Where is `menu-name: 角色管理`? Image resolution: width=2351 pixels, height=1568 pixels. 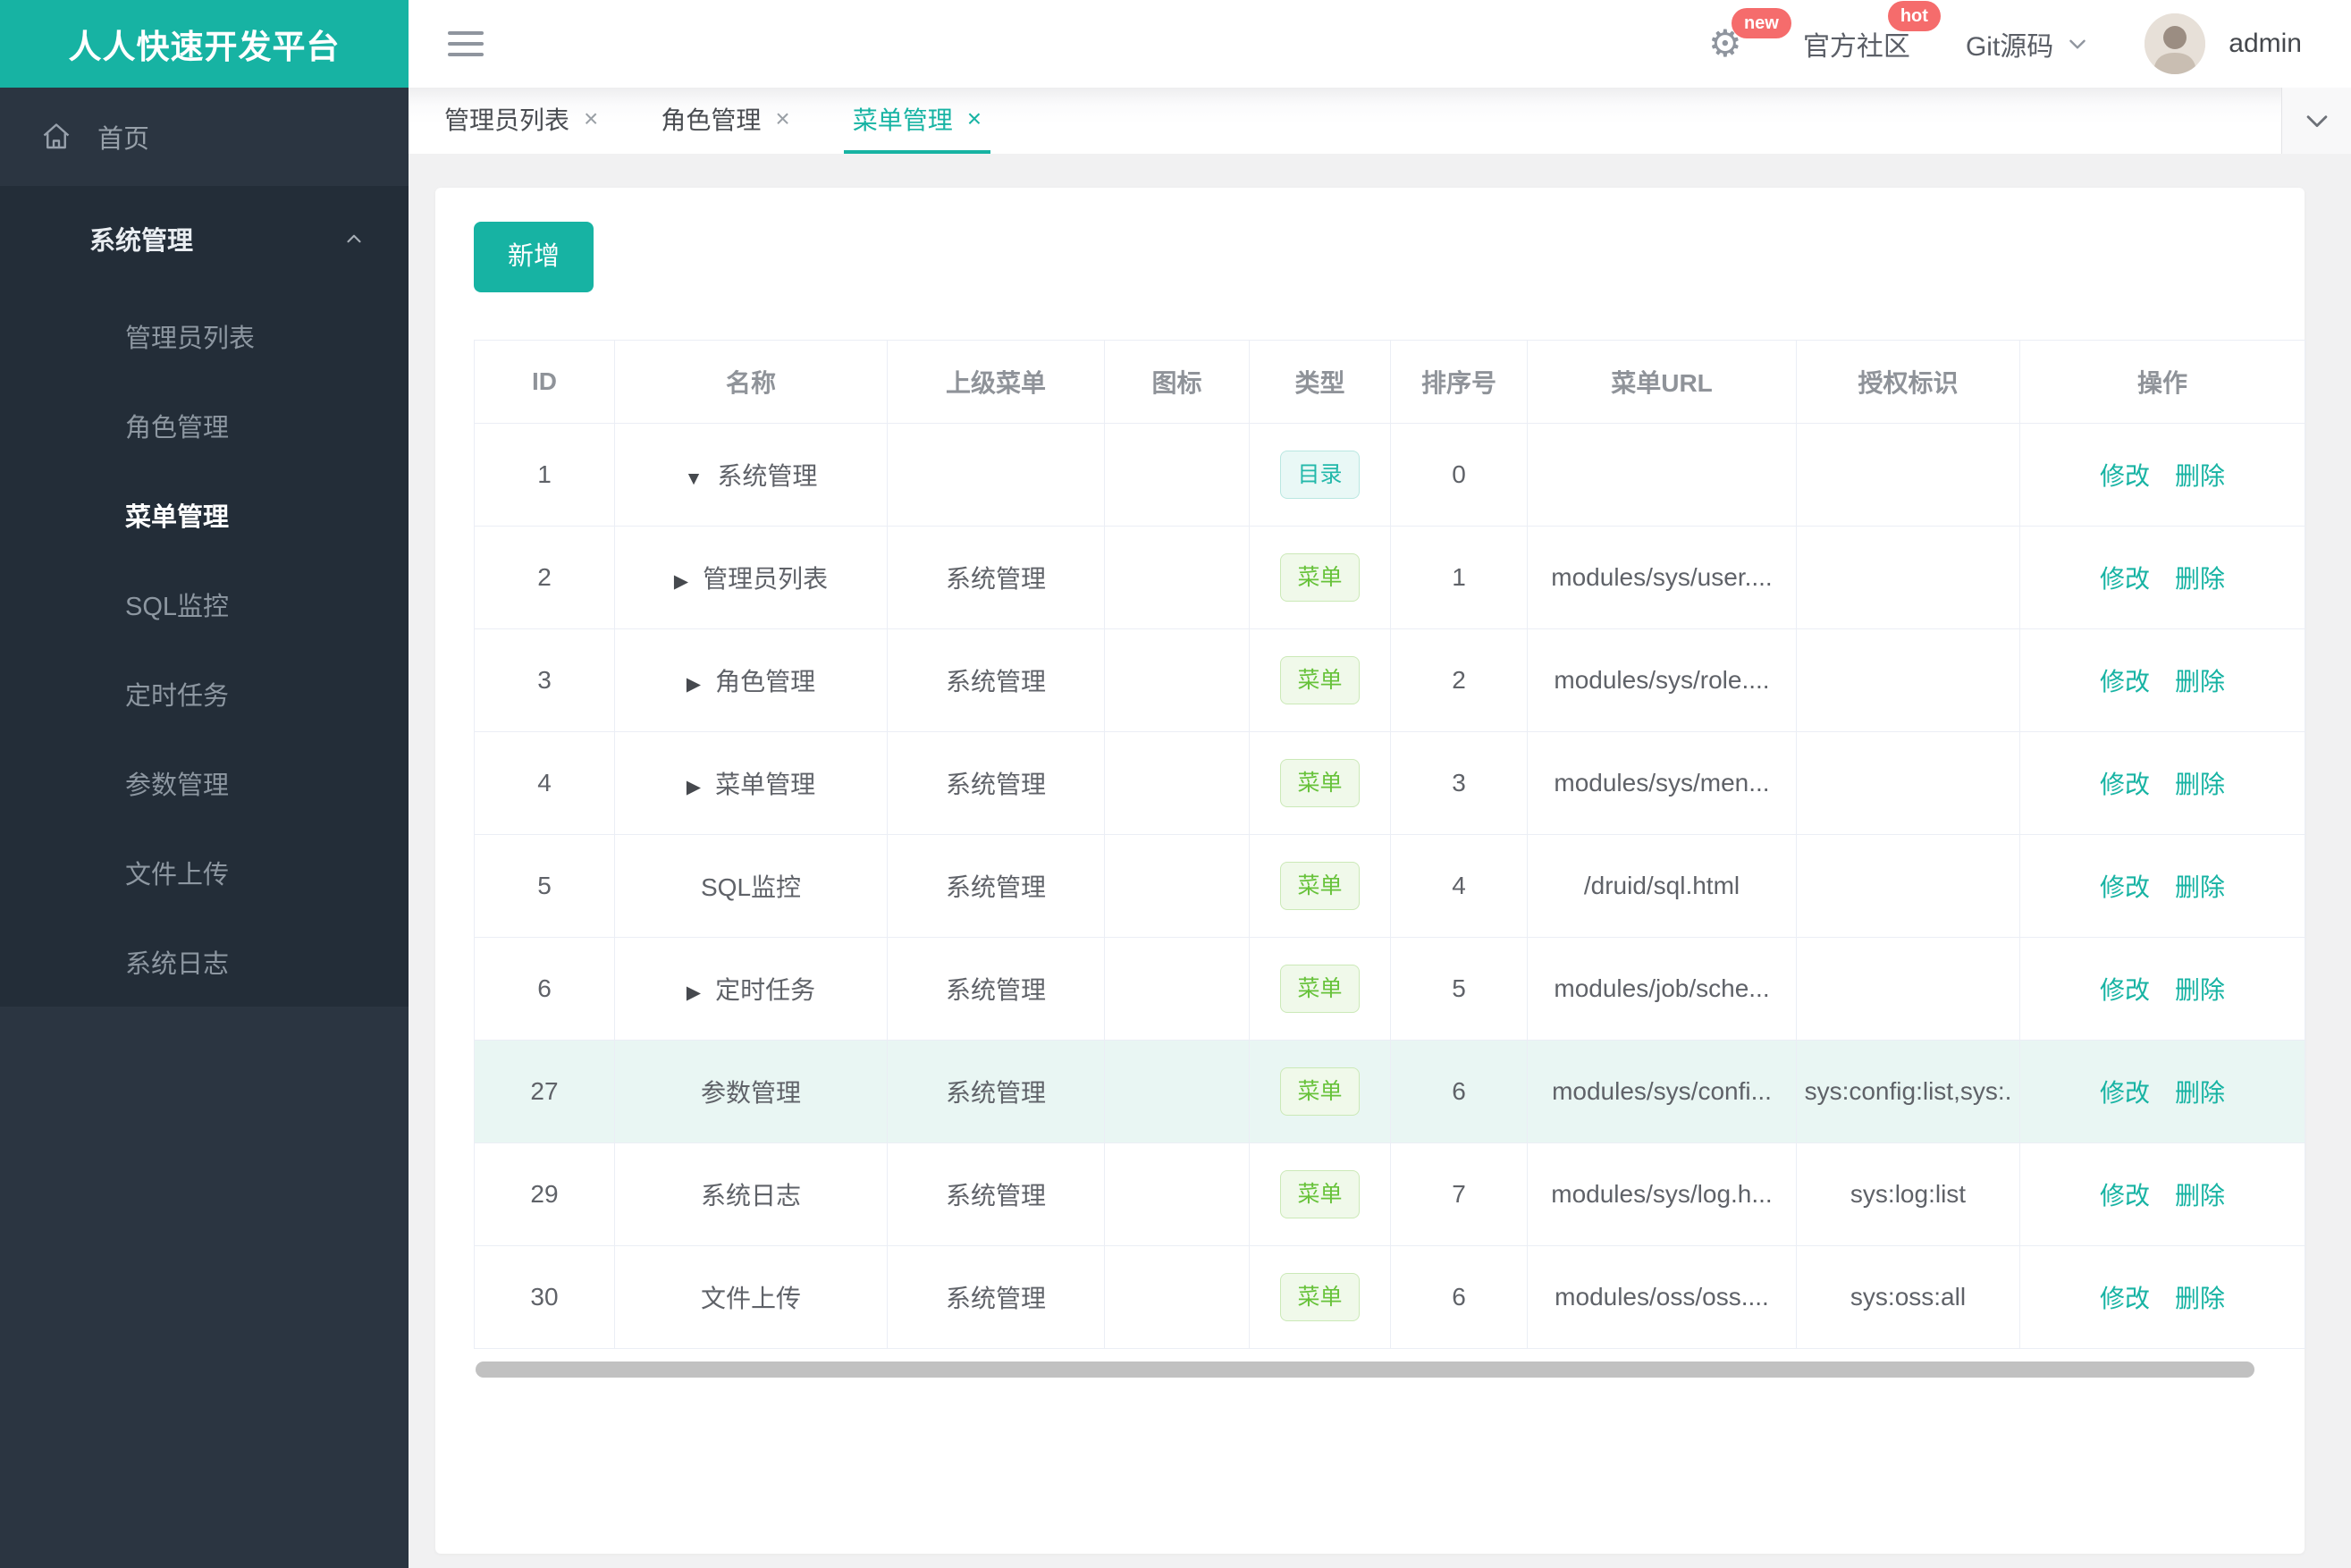 menu-name: 角色管理 is located at coordinates (765, 681).